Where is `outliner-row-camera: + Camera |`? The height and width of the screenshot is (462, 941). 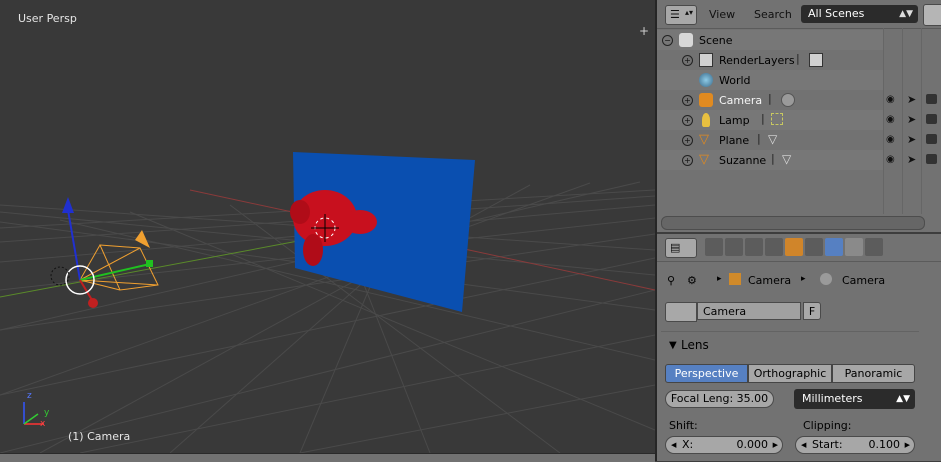 outliner-row-camera: + Camera | is located at coordinates (770, 100).